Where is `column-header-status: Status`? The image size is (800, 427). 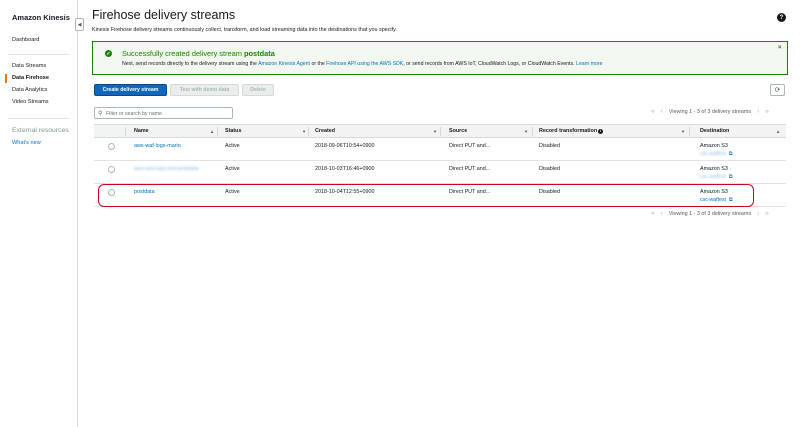 column-header-status: Status is located at coordinates (233, 131).